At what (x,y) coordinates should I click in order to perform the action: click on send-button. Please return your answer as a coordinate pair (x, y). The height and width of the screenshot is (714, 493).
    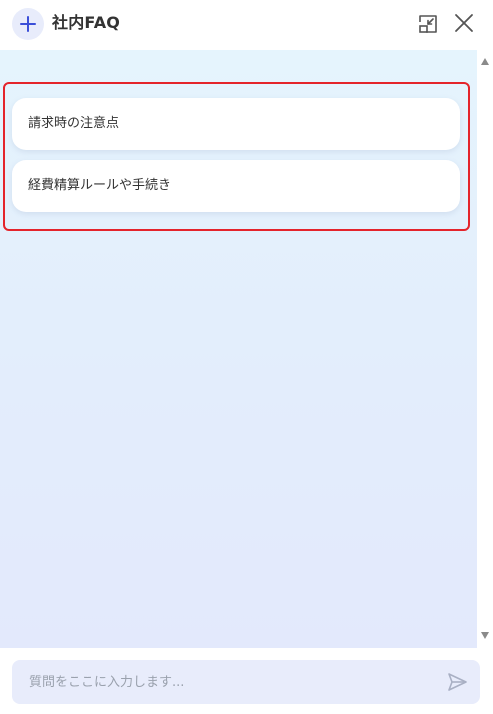
    Looking at the image, I should click on (457, 682).